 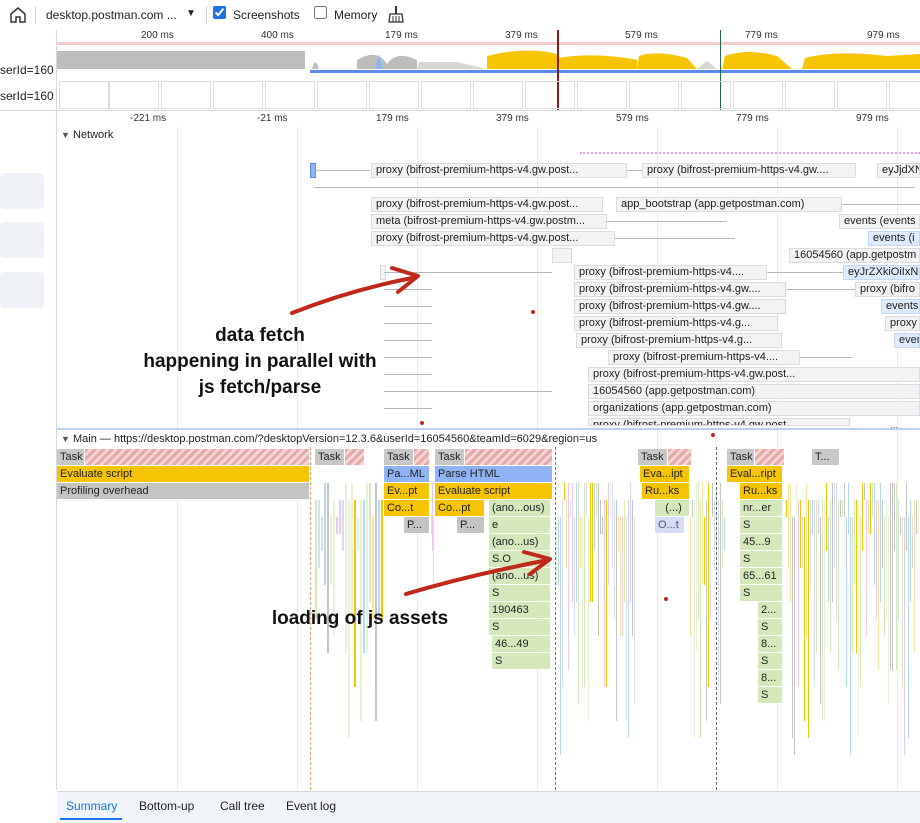 What do you see at coordinates (166, 806) in the screenshot?
I see `tab-bottom-up: Bottom-up` at bounding box center [166, 806].